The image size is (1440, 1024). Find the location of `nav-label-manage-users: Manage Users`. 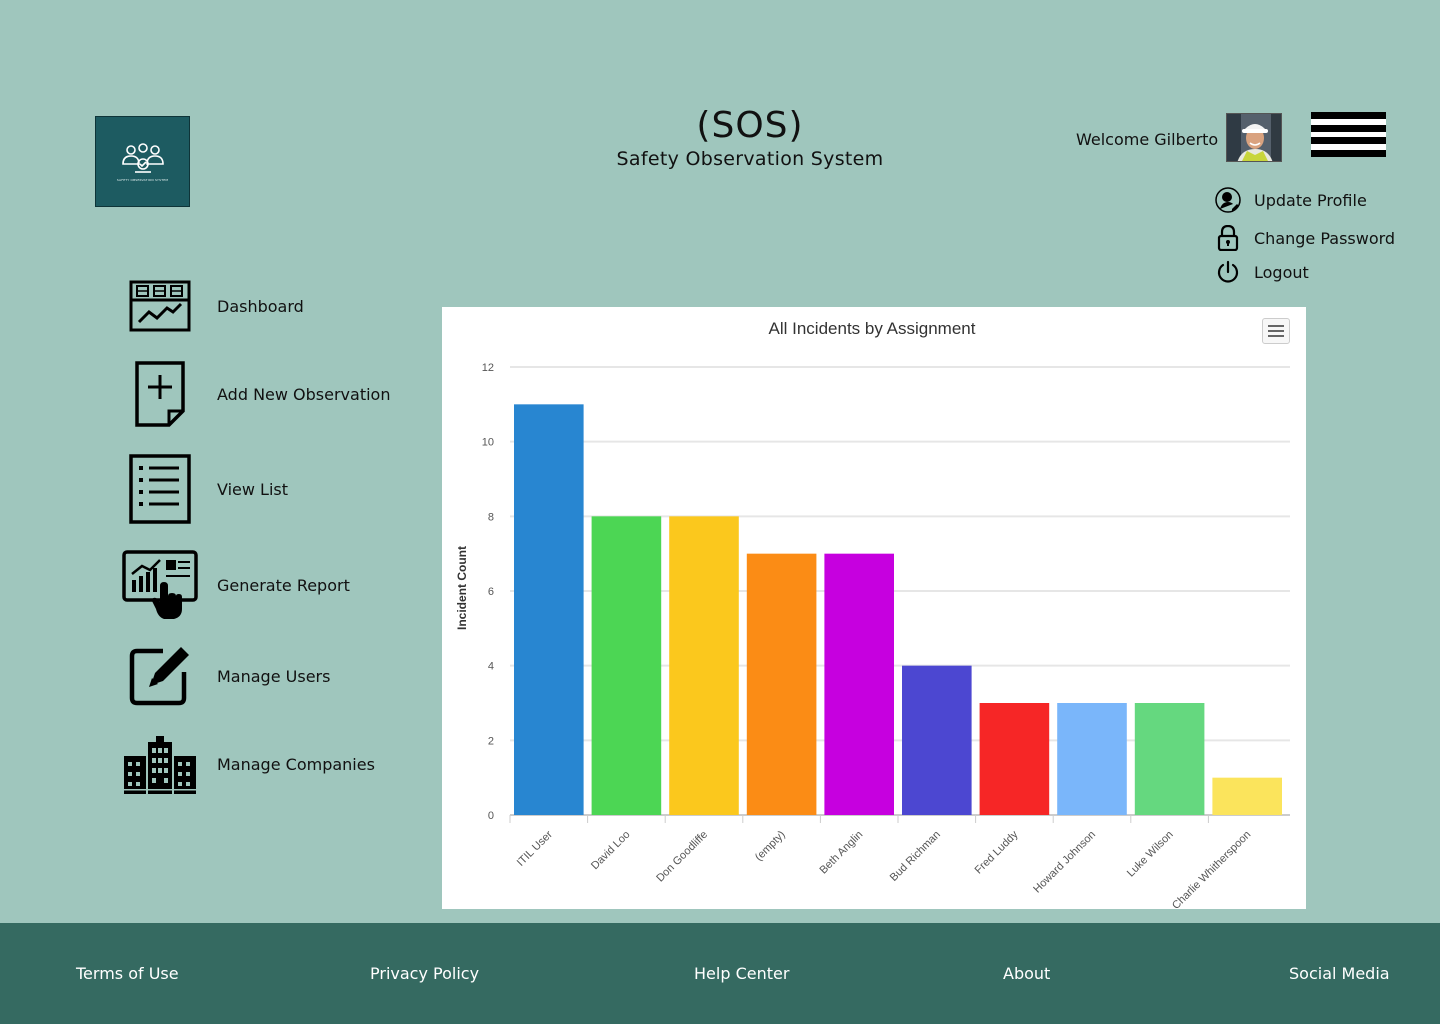

nav-label-manage-users: Manage Users is located at coordinates (274, 676).